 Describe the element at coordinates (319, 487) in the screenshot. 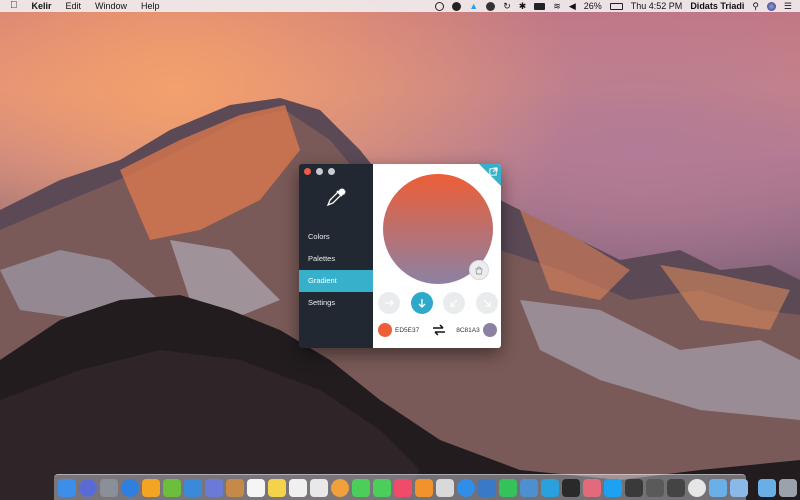

I see `tasks-icon` at that location.